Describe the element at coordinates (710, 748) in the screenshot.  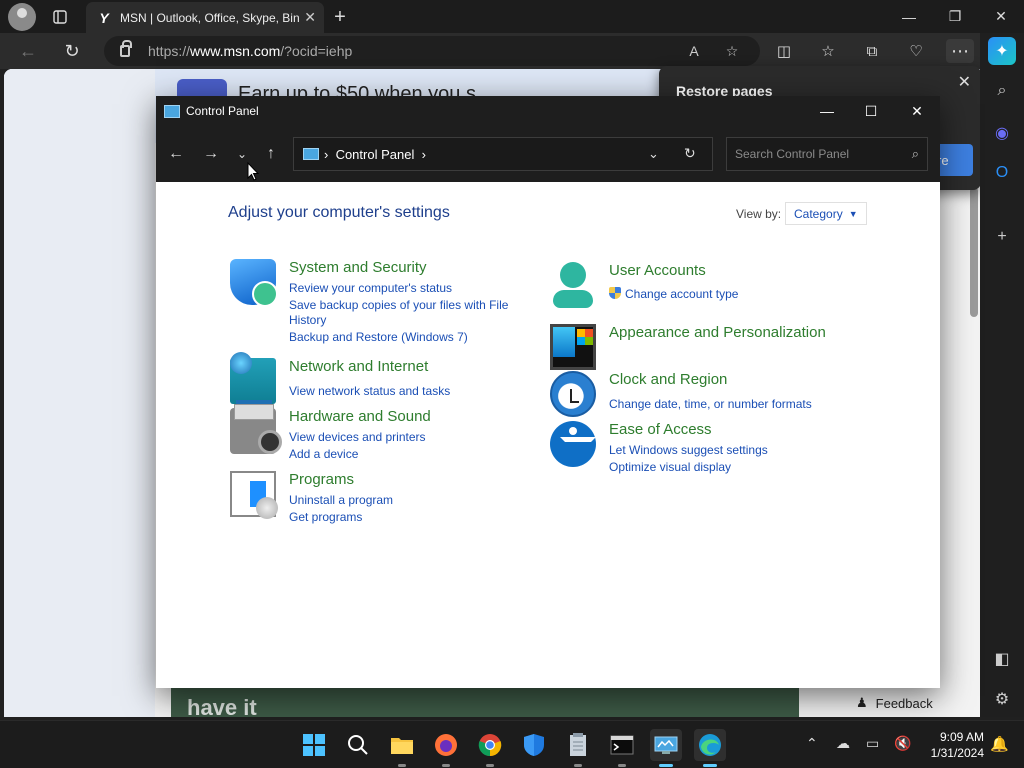
I see `edge-icon` at that location.